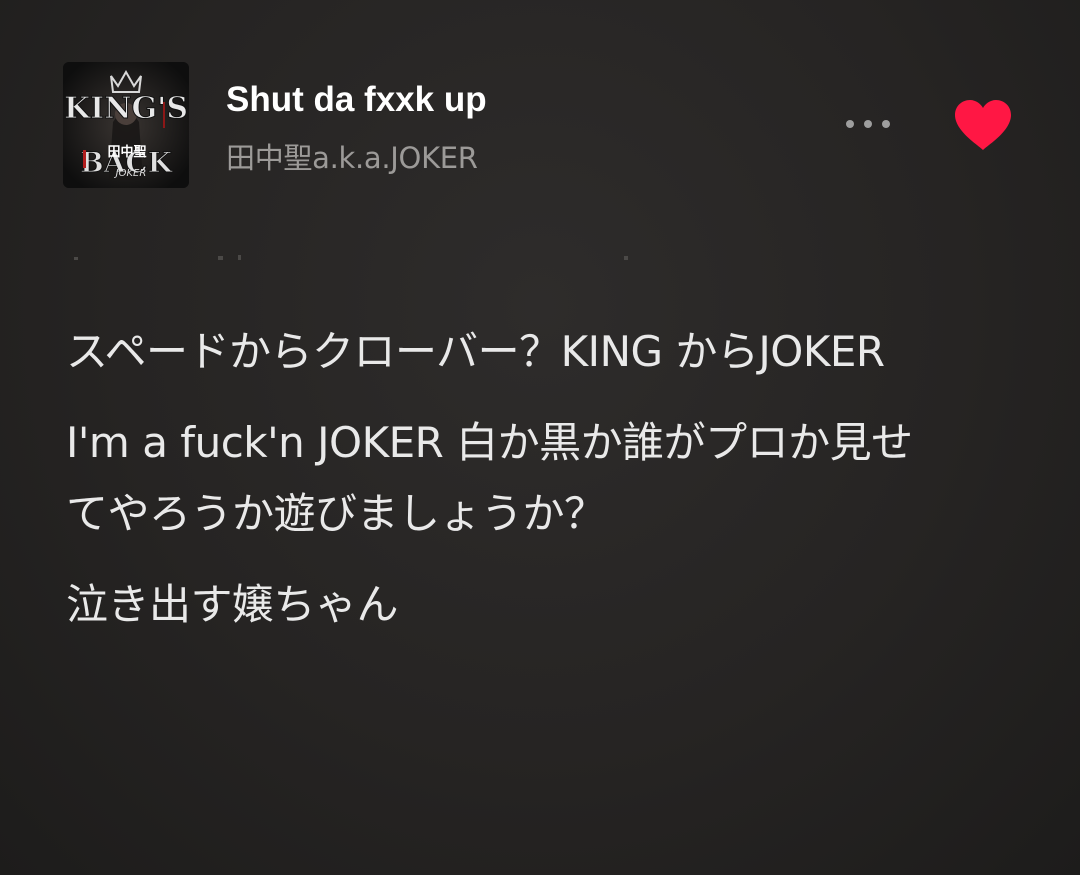  I want to click on album-art-title-top: KING'S, so click(126, 108).